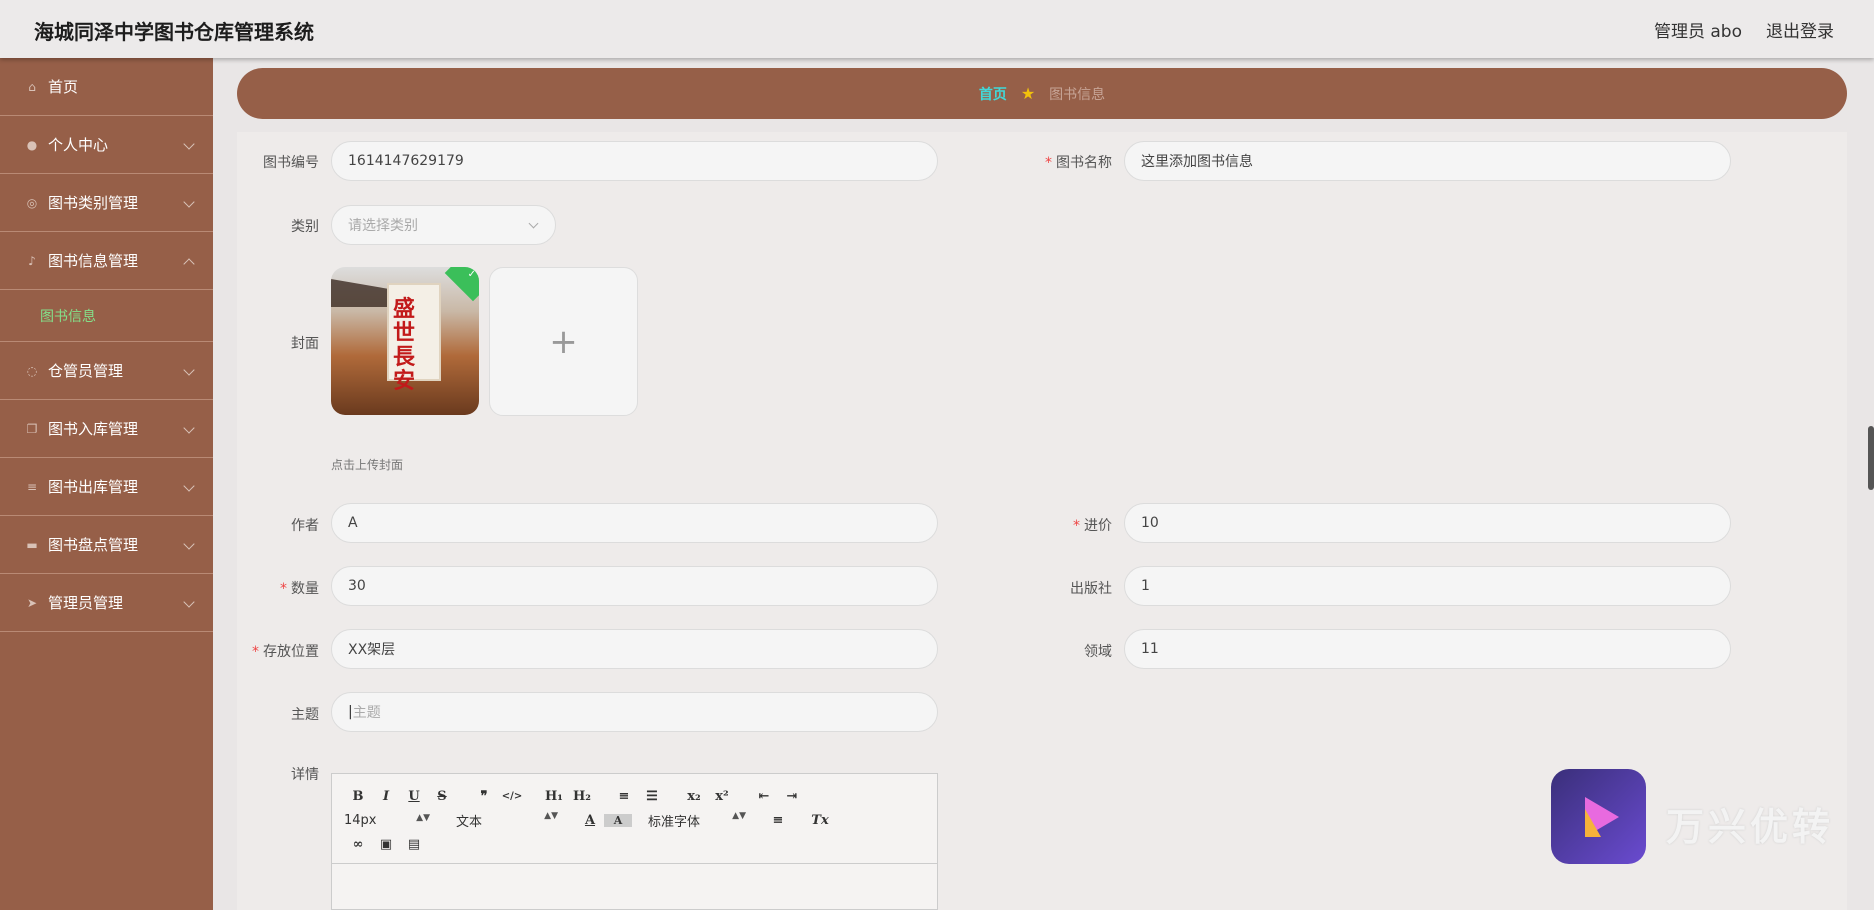 The image size is (1874, 910). What do you see at coordinates (106, 145) in the screenshot?
I see `sidebar-item-personal: ● 个人中心` at bounding box center [106, 145].